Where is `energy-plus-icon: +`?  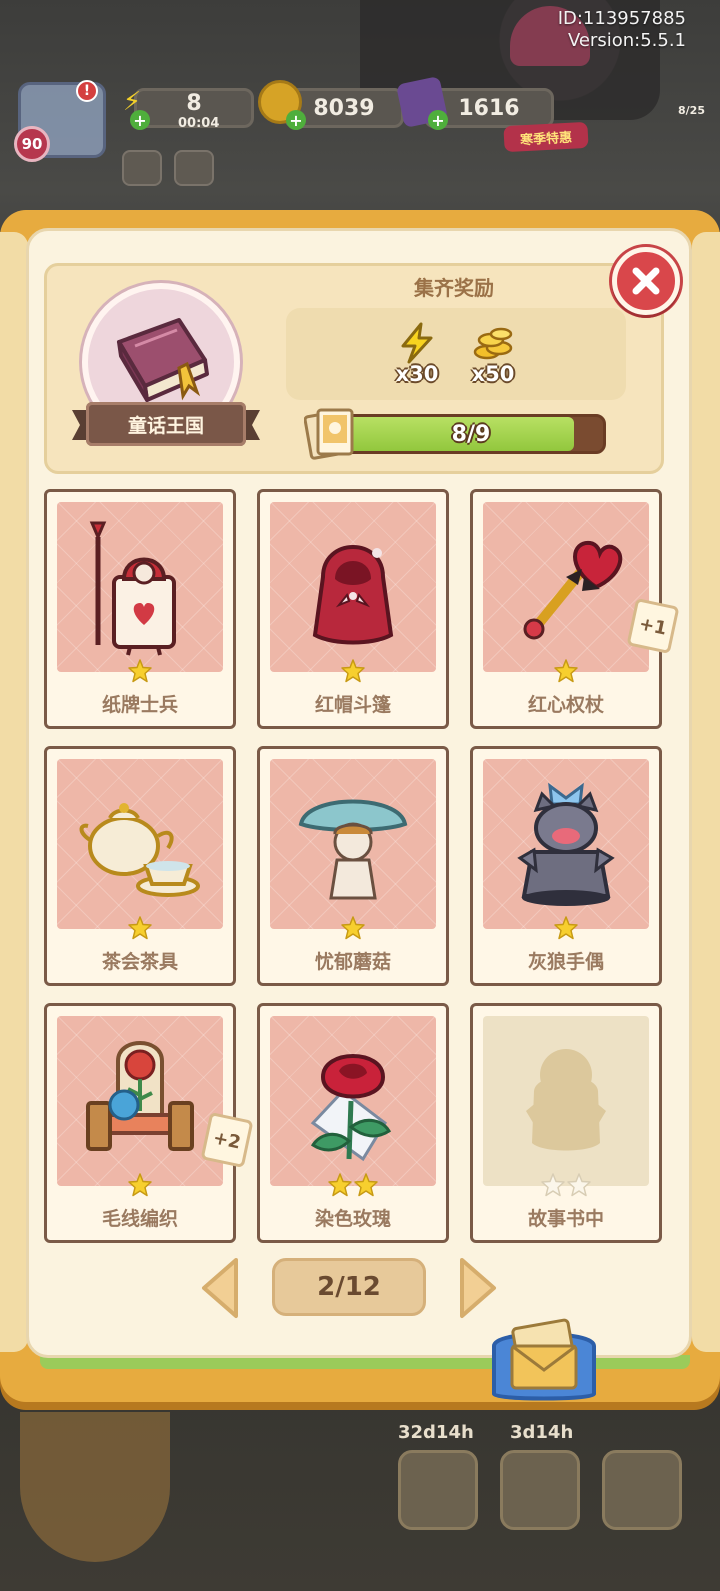 energy-plus-icon: + is located at coordinates (140, 120).